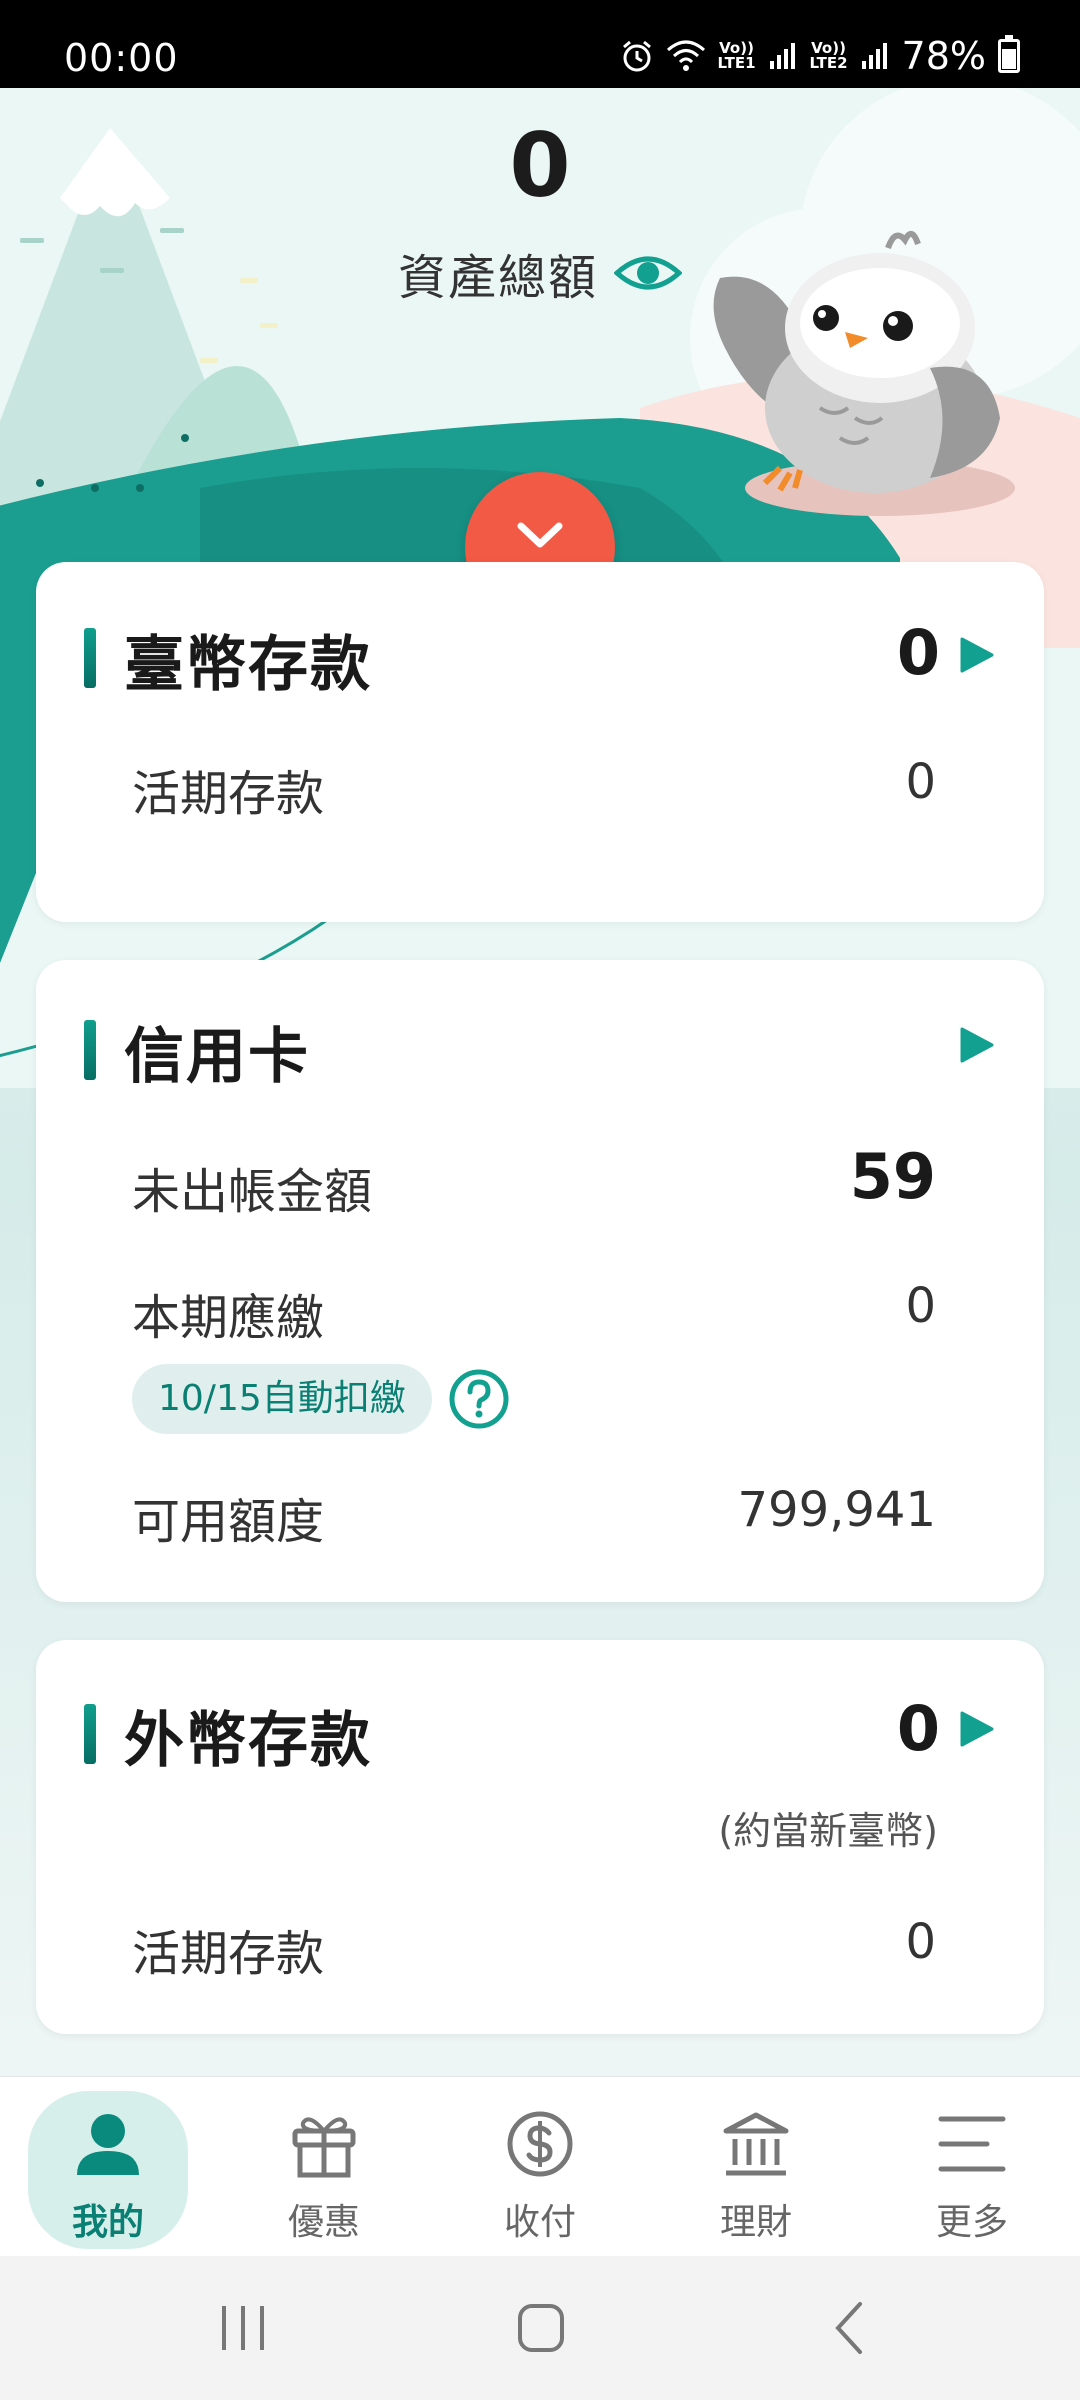 Image resolution: width=1080 pixels, height=2400 pixels. I want to click on status-bar: 00:00 Vo)) LTE1 Vo)) LTE2 78%, so click(540, 44).